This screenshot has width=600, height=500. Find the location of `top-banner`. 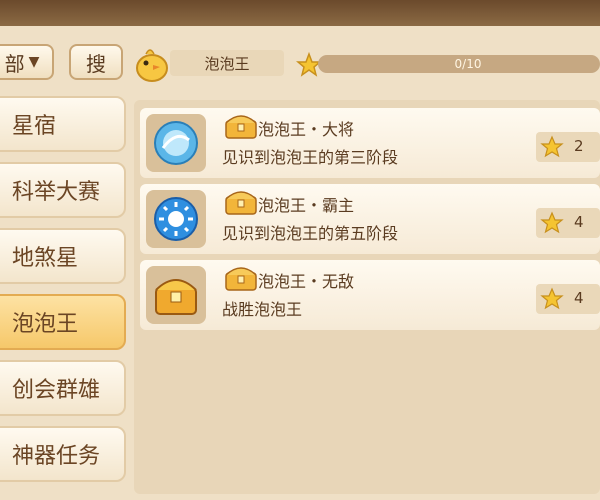

top-banner is located at coordinates (300, 14).